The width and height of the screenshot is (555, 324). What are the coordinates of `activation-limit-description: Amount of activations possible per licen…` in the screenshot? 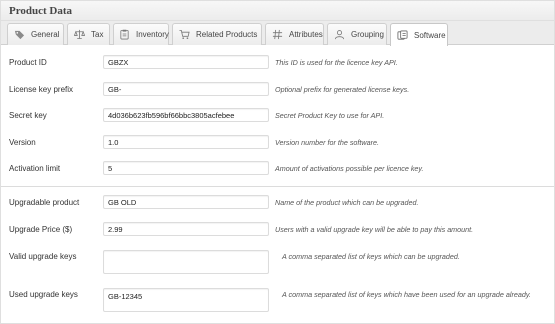 It's located at (349, 168).